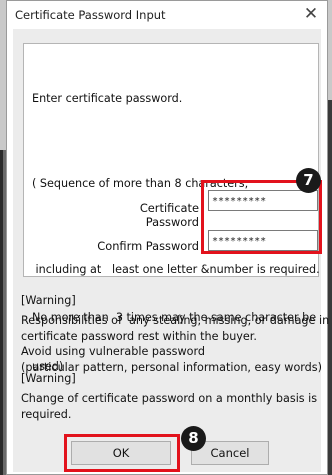 This screenshot has height=475, width=332. I want to click on step7-badge: 7, so click(308, 180).